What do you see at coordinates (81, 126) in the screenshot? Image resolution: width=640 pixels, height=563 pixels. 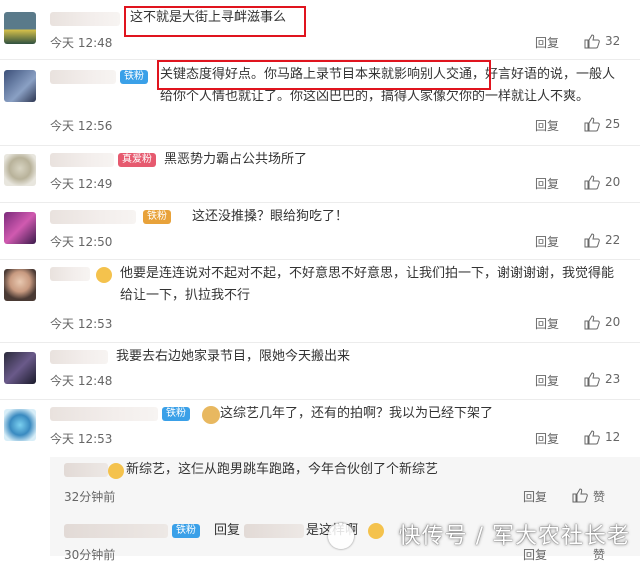 I see `comment-time: 今天 12:56` at bounding box center [81, 126].